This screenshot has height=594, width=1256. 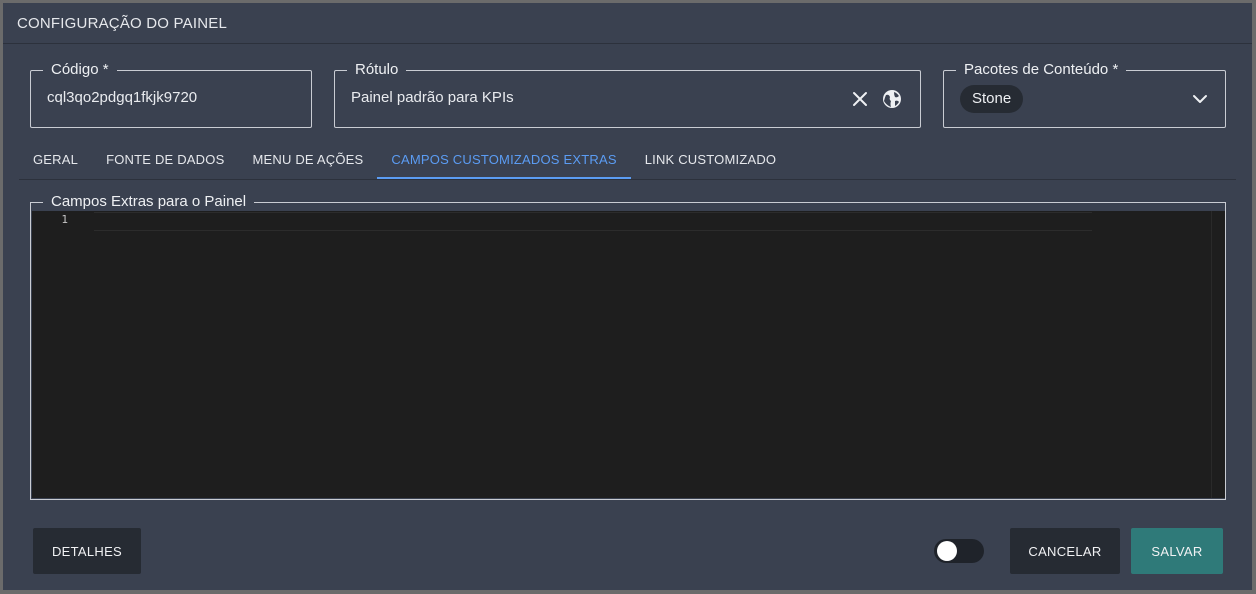 I want to click on chevron-down-icon, so click(x=1200, y=99).